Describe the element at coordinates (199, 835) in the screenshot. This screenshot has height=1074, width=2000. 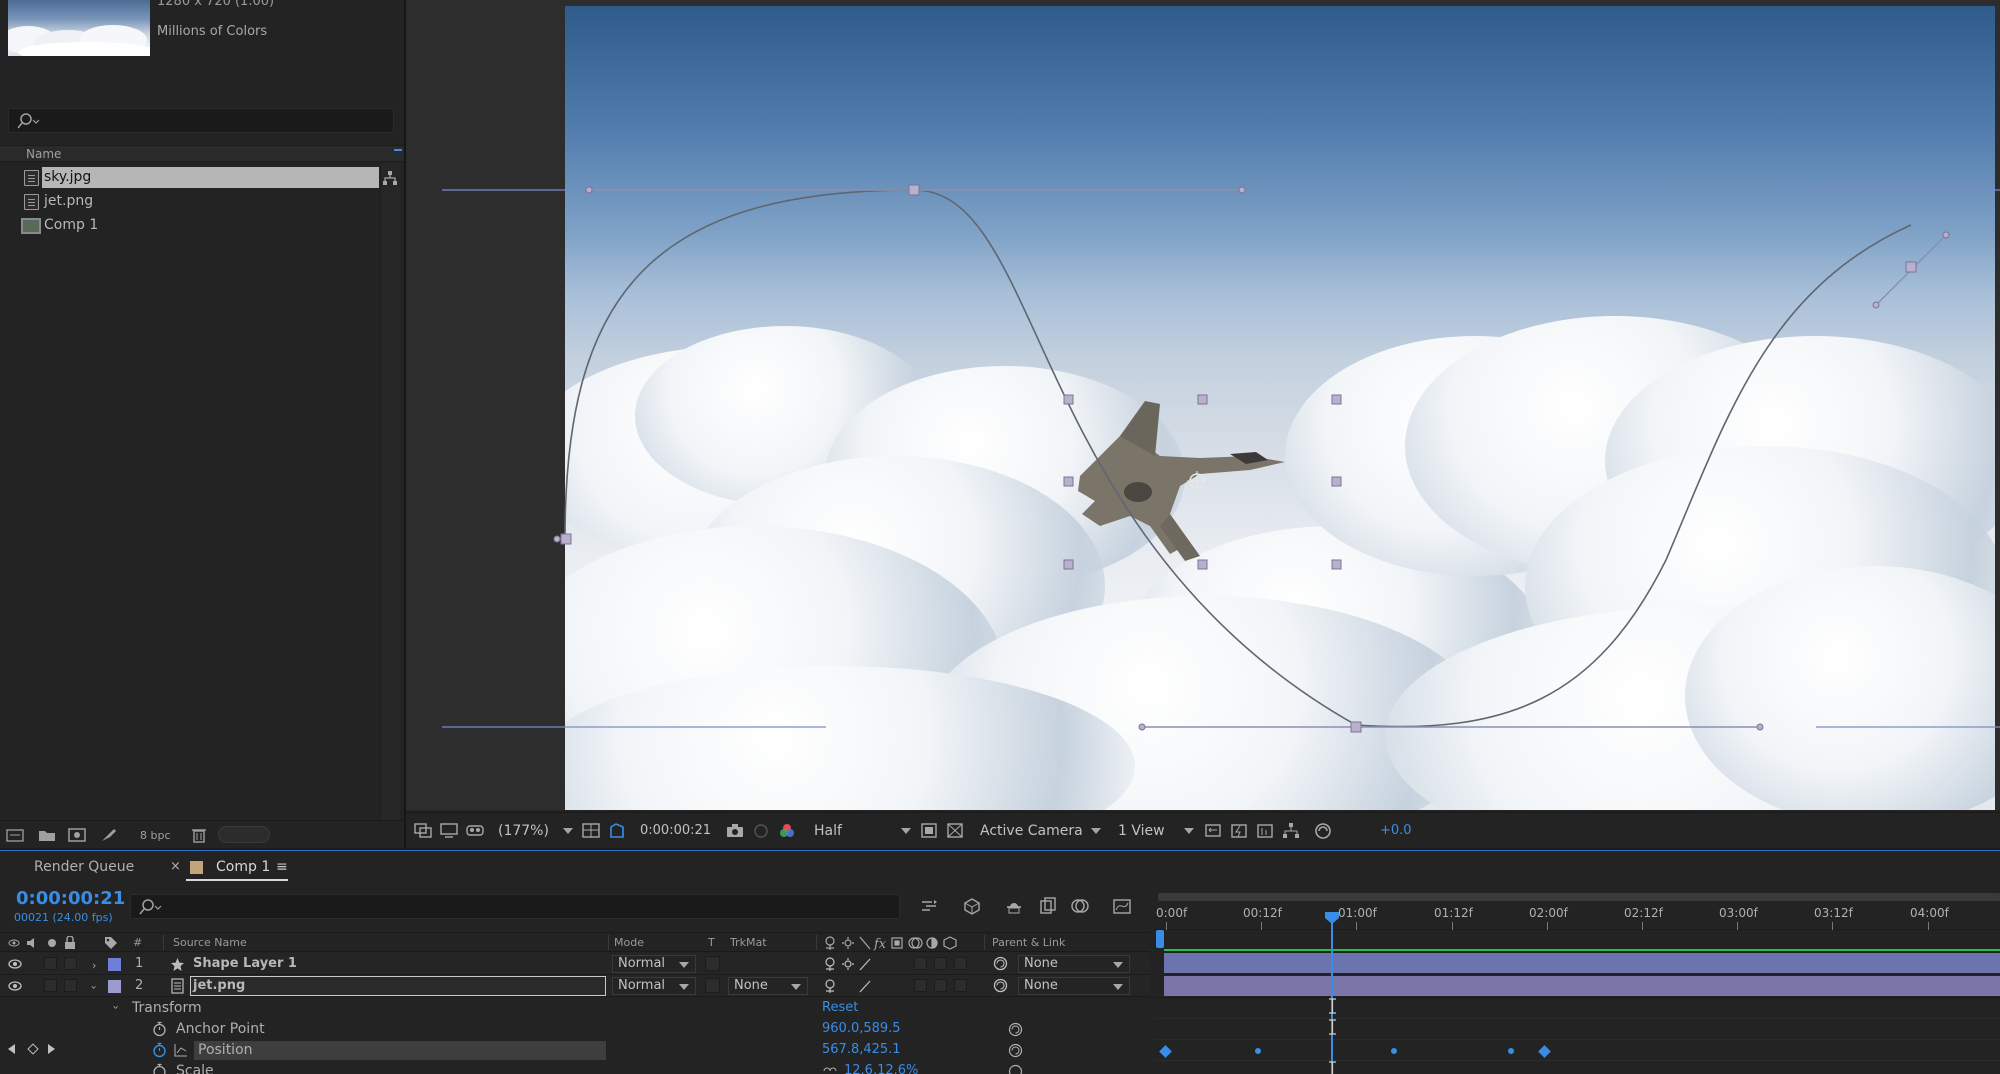
I see `trash-icon` at that location.